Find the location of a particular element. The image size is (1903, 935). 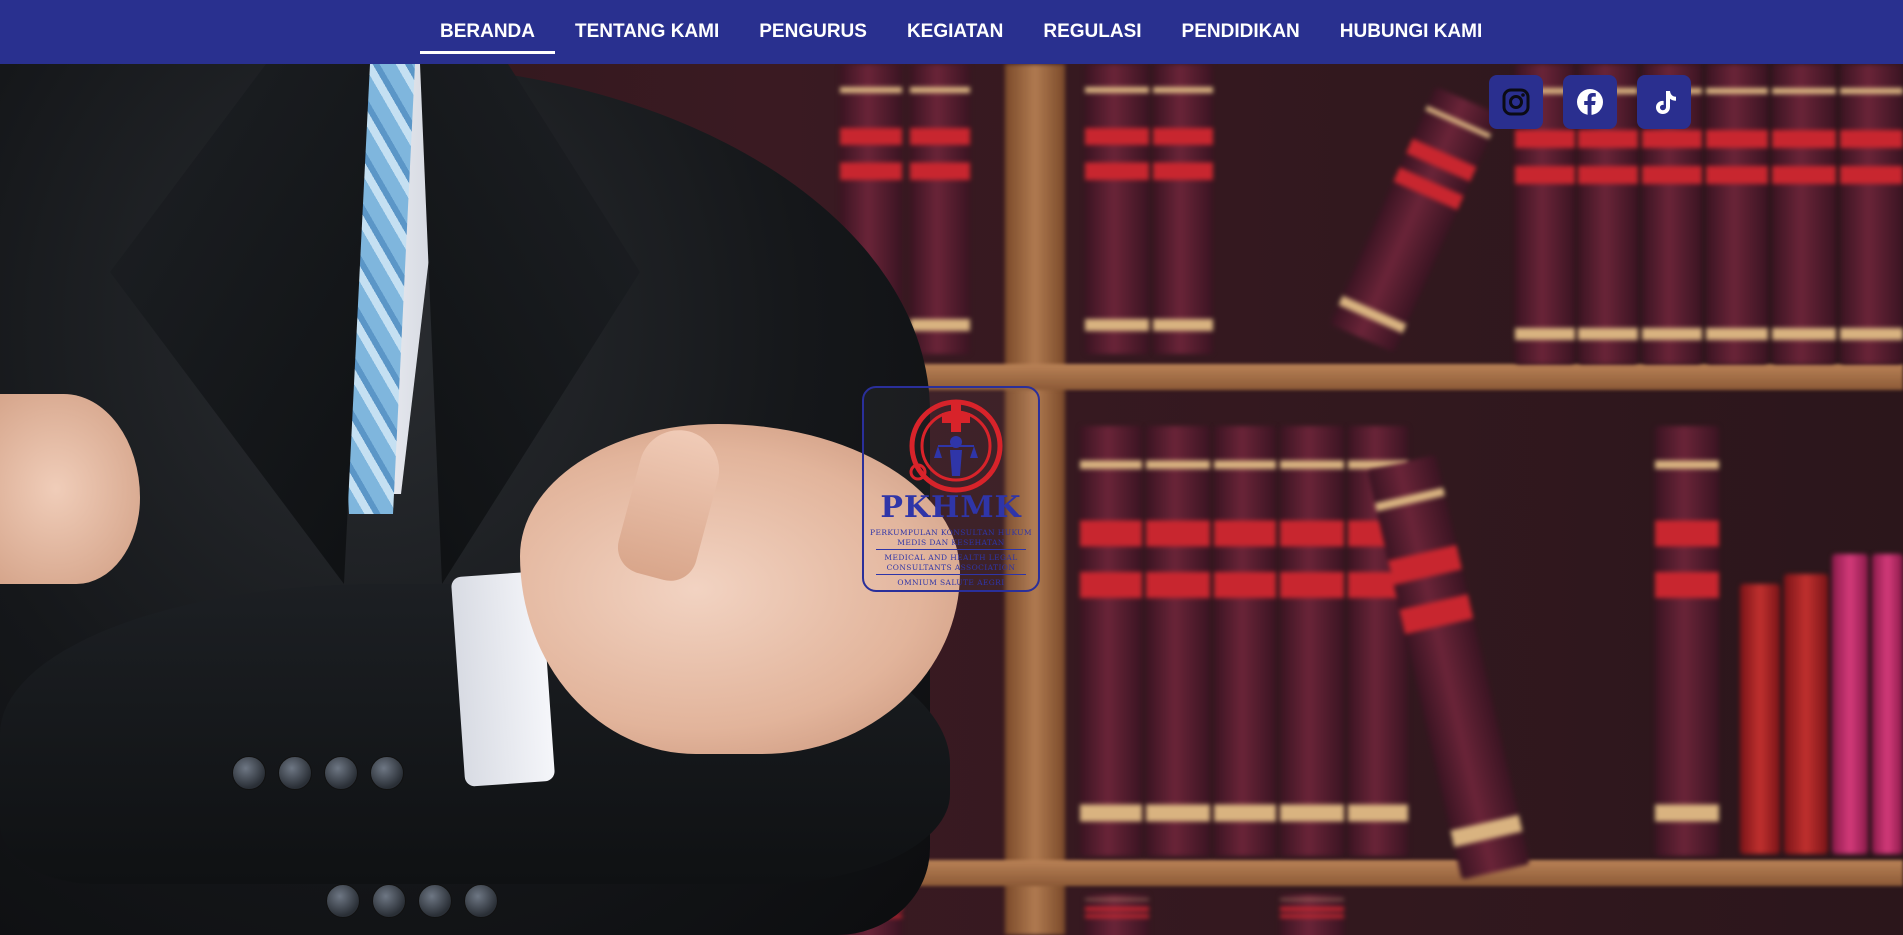

social-links is located at coordinates (1590, 102).